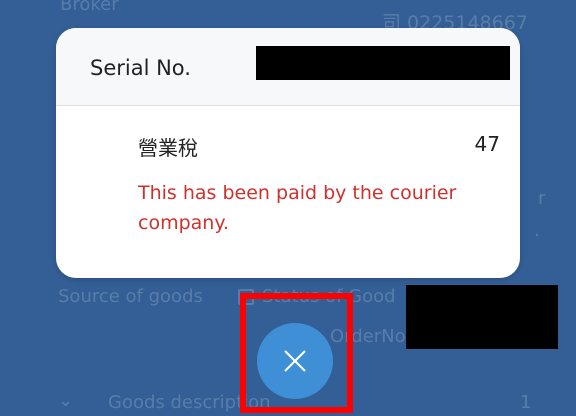  What do you see at coordinates (526, 402) in the screenshot?
I see `goods-count: 1` at bounding box center [526, 402].